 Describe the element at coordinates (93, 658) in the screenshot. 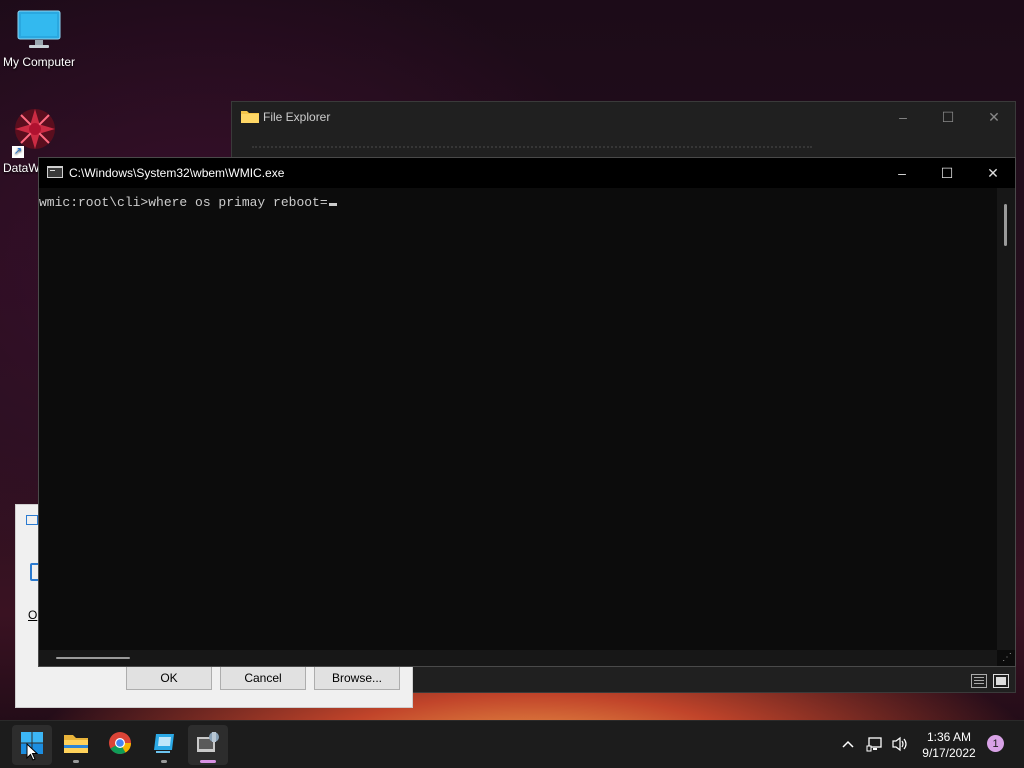

I see `horizontal-scroll-thumb` at that location.